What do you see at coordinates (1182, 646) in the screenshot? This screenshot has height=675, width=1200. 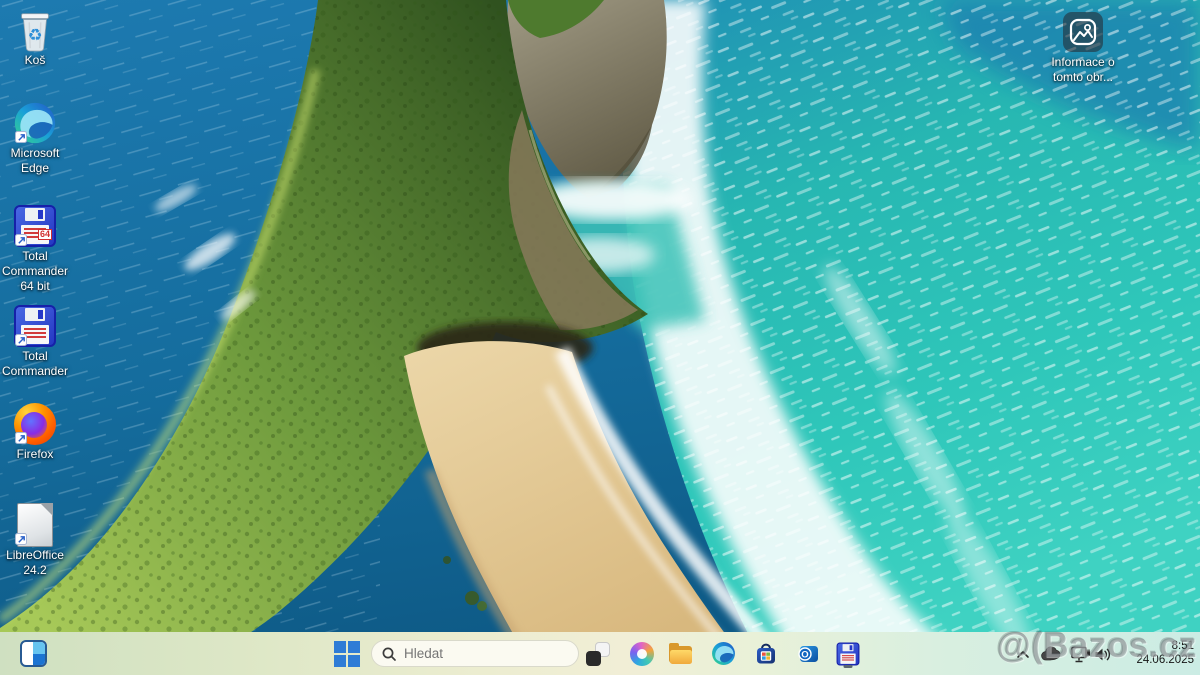 I see `clock-time: 8:51` at bounding box center [1182, 646].